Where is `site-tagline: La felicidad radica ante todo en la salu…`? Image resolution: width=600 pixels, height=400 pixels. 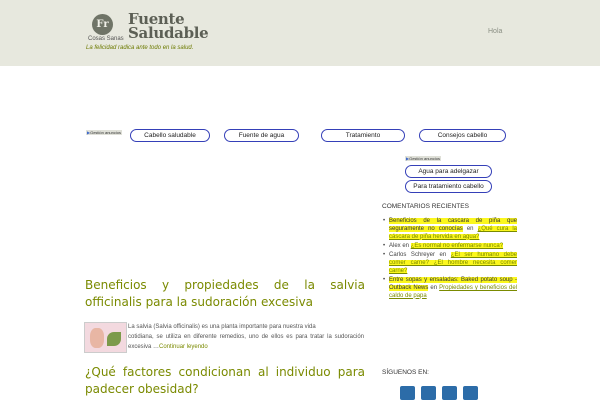 site-tagline: La felicidad radica ante todo en la salu… is located at coordinates (140, 48).